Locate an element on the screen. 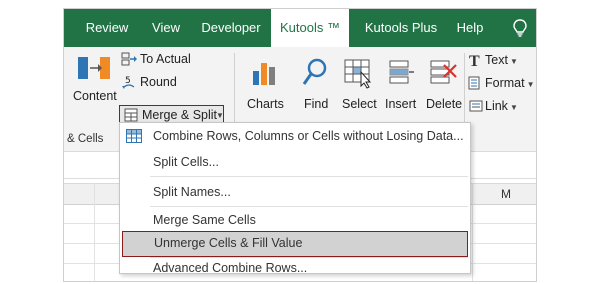 The width and height of the screenshot is (601, 284). select-cells-icon is located at coordinates (358, 73).